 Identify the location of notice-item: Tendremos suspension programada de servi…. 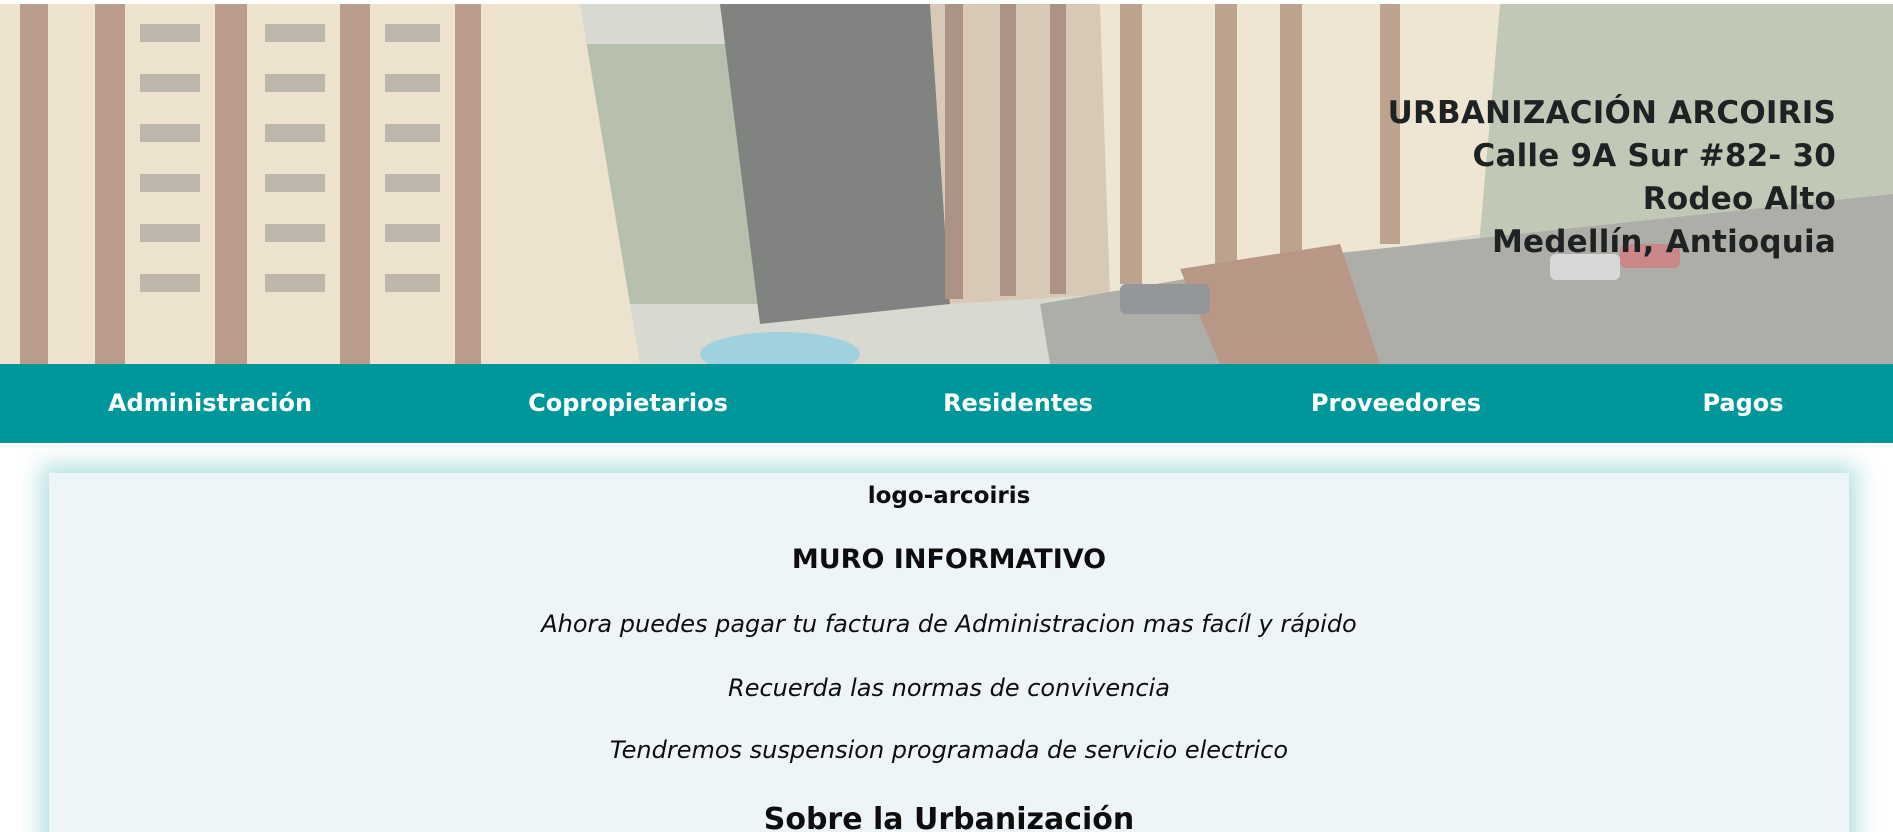
(949, 750).